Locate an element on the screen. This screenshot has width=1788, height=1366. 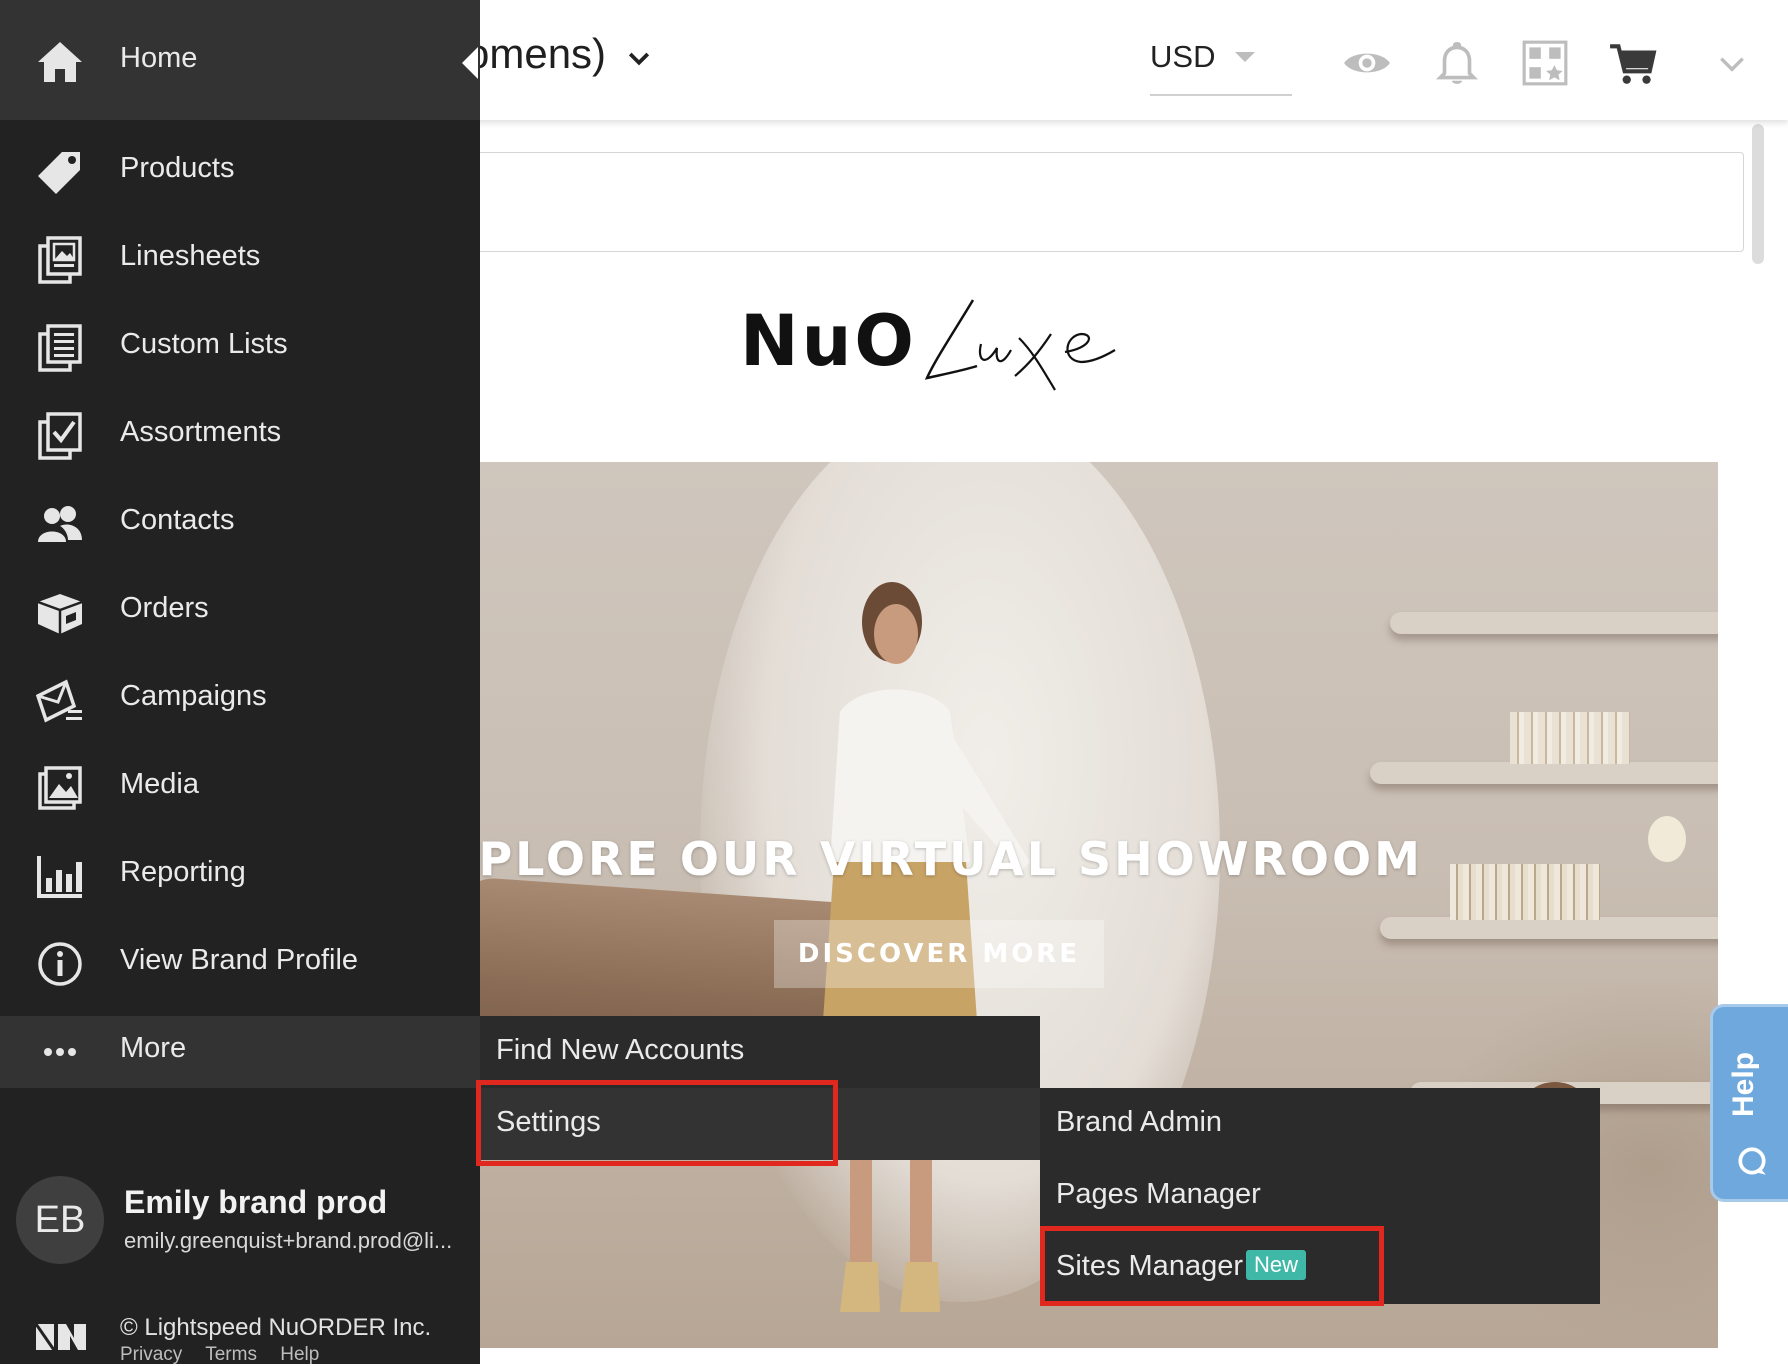
privacy-link: Privacy is located at coordinates (151, 1354).